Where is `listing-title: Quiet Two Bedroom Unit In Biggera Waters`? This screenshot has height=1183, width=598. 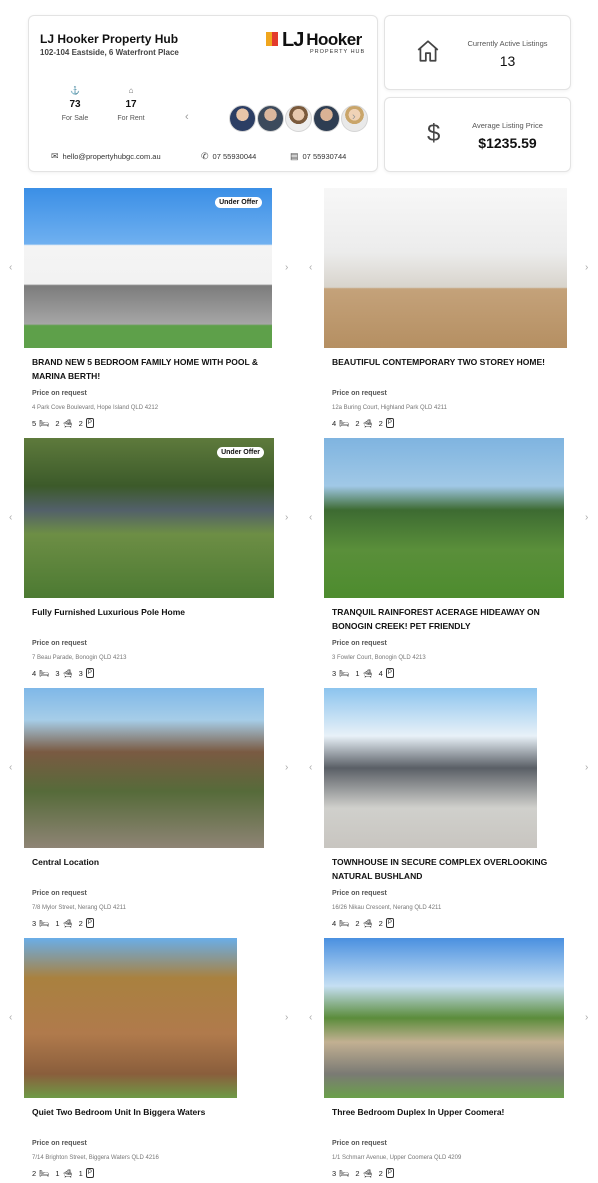
listing-title: Quiet Two Bedroom Unit In Biggera Waters is located at coordinates (152, 1112).